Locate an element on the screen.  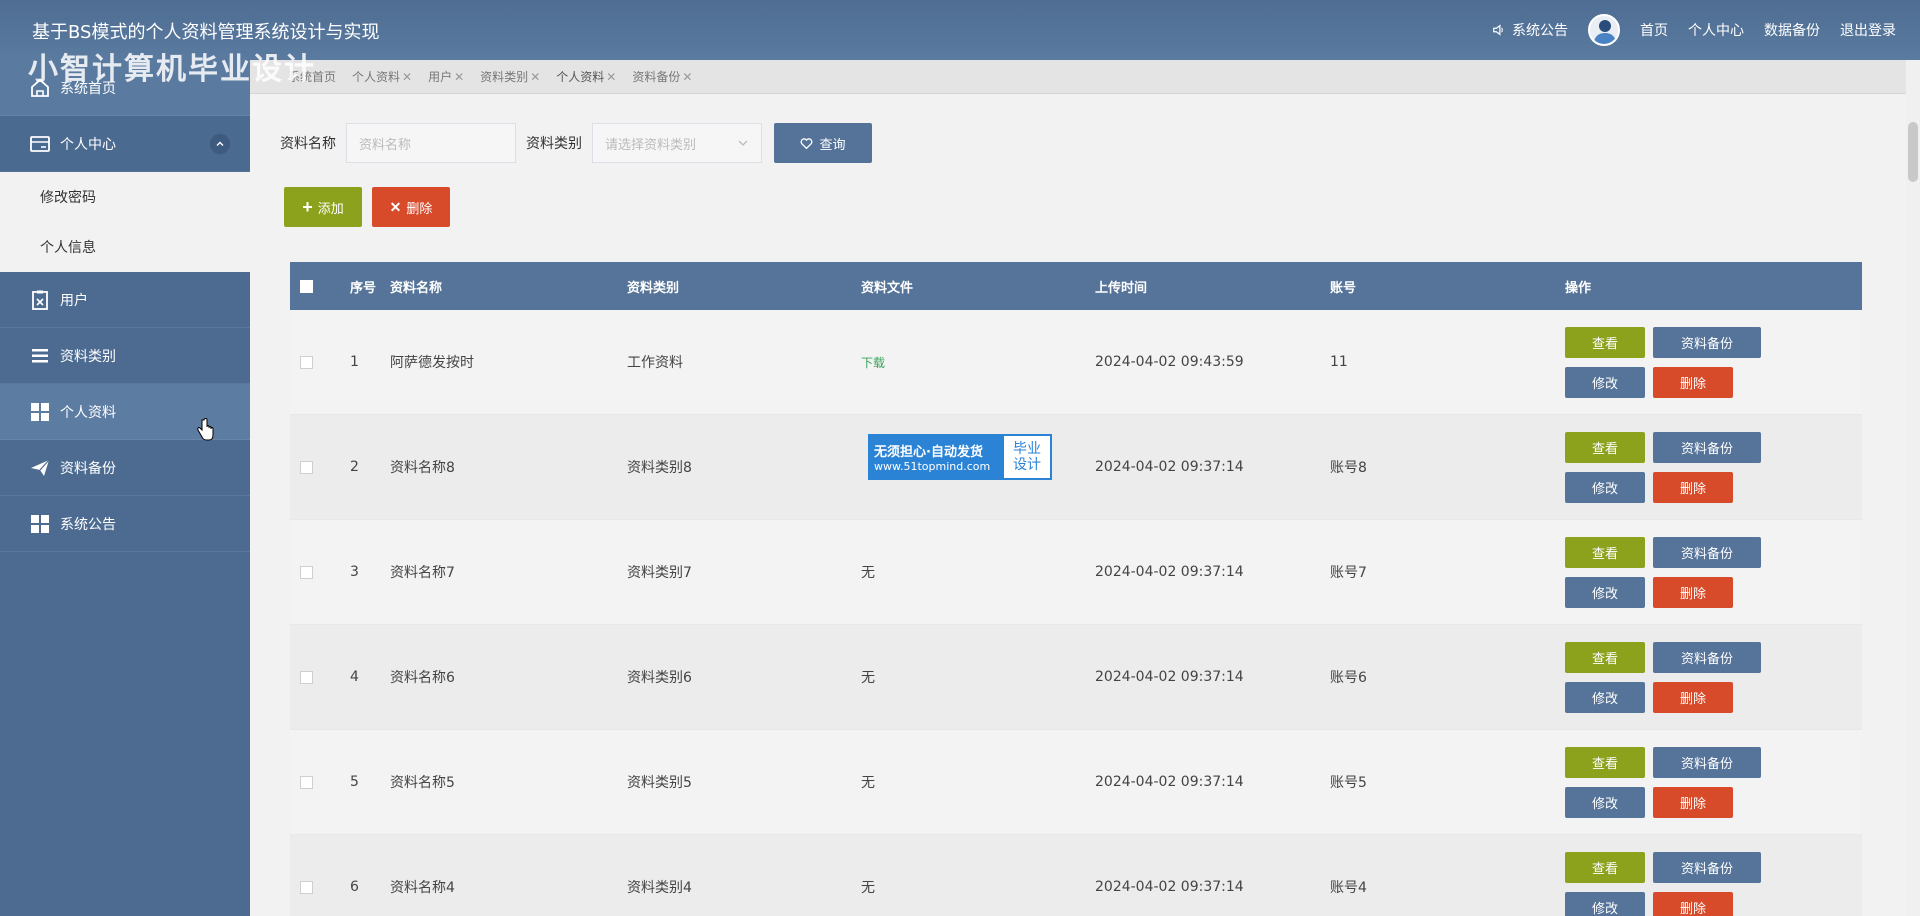
cell-type: 资料类别8 is located at coordinates (659, 468).